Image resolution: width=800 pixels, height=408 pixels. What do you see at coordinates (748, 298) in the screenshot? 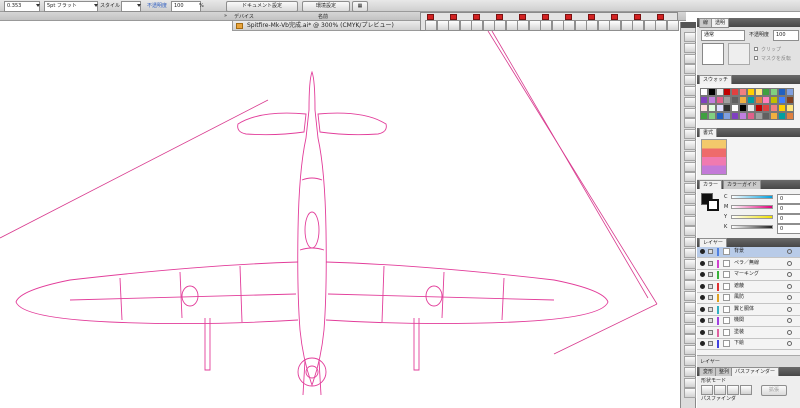
I see `layer-row: 風防` at bounding box center [748, 298].